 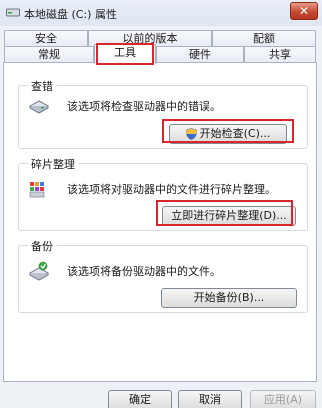 I want to click on tab-general: 常规, so click(x=49, y=54).